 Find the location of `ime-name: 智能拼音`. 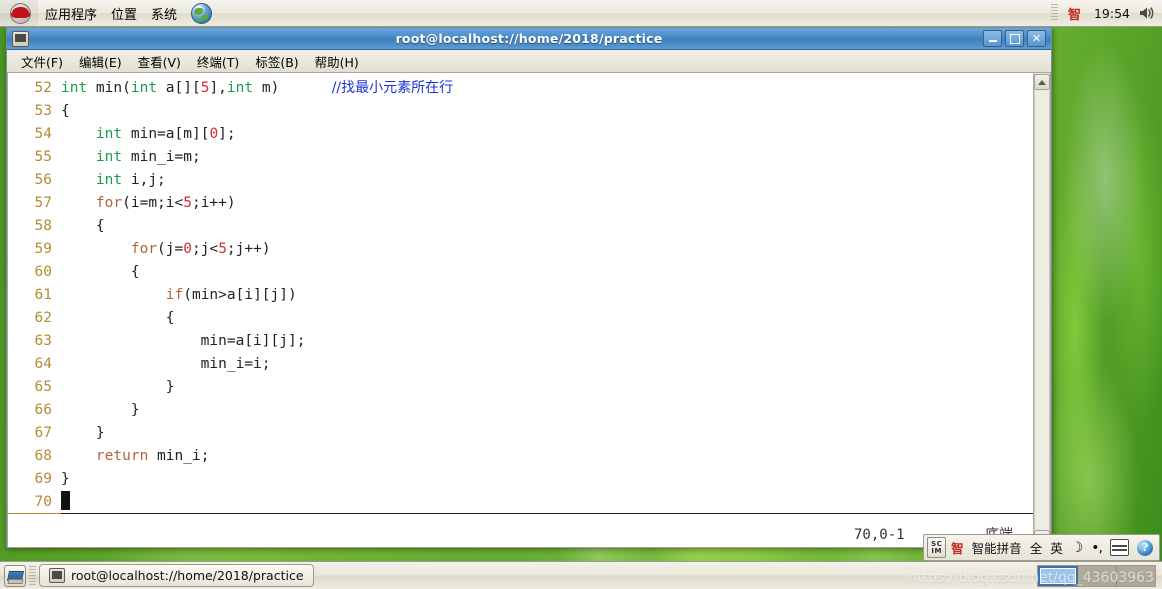

ime-name: 智能拼音 is located at coordinates (997, 547).